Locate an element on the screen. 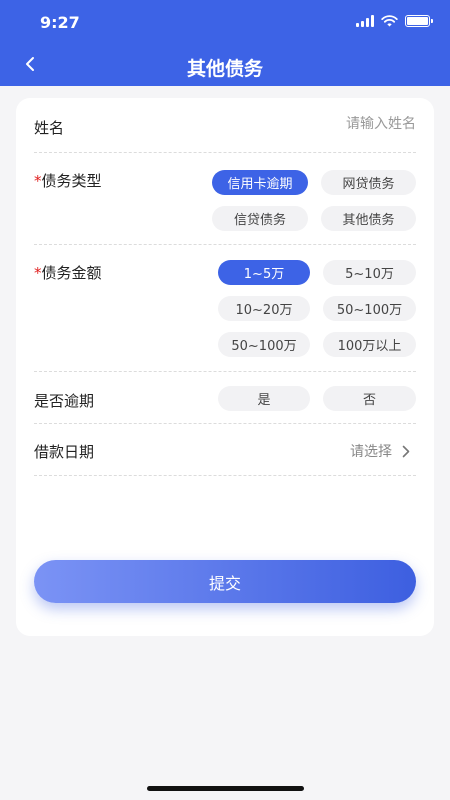  status-icons is located at coordinates (394, 21).